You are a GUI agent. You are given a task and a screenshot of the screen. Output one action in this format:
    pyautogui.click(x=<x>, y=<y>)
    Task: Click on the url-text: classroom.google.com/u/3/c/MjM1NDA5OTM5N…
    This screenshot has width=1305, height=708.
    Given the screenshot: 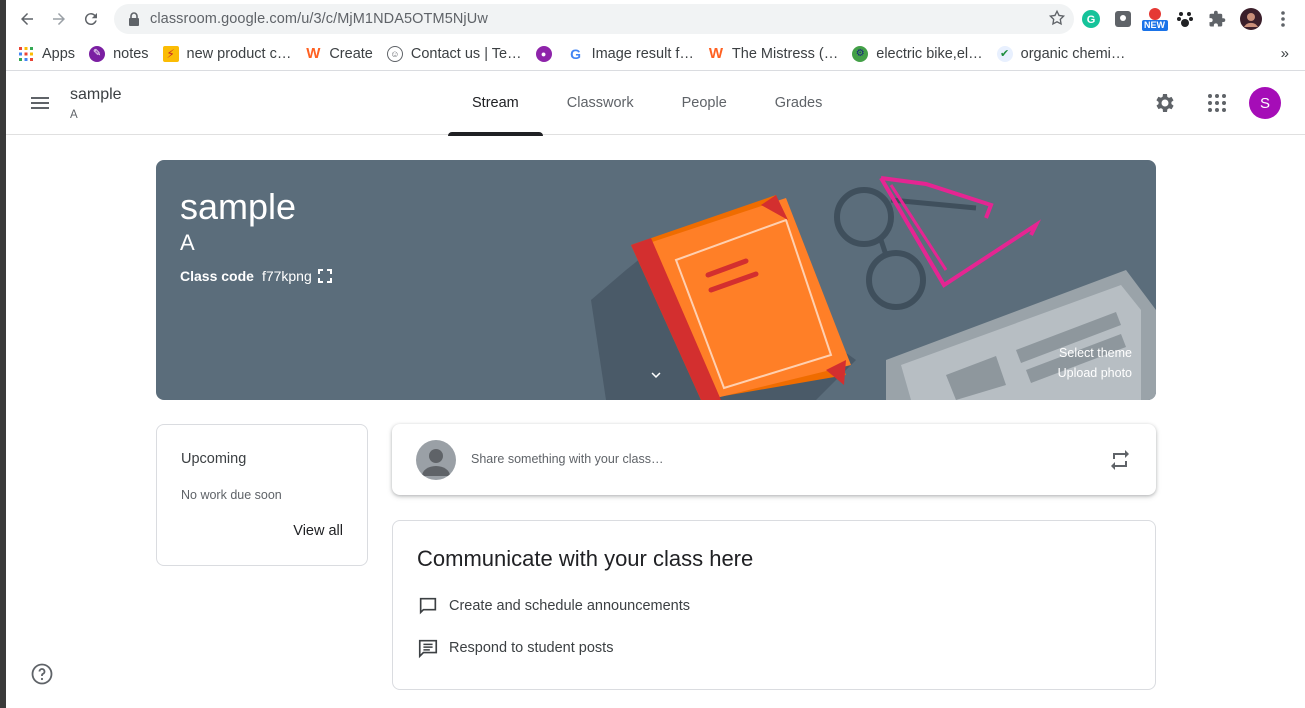 What is the action you would take?
    pyautogui.click(x=319, y=19)
    